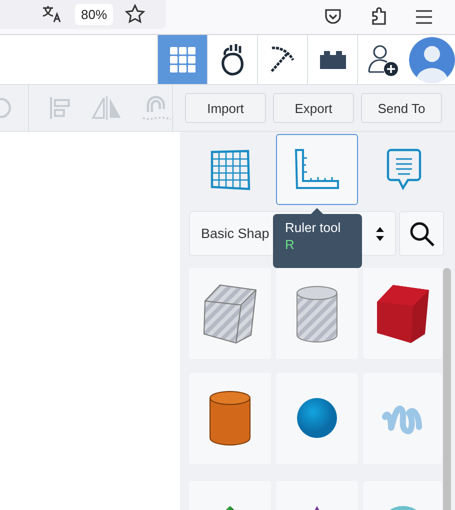 The image size is (455, 510). Describe the element at coordinates (313, 227) in the screenshot. I see `tooltip-title: Ruler tool` at that location.